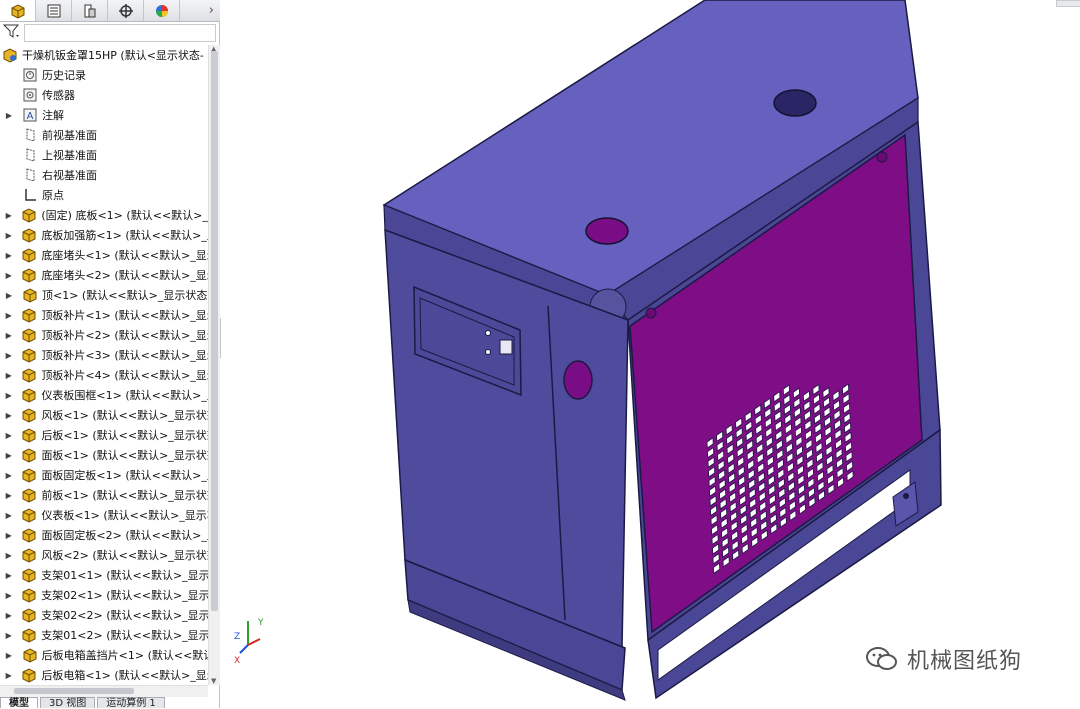 The height and width of the screenshot is (709, 1080). I want to click on tree-item-part: ▶ 支架02<1> (默认<<默认>_显示状, so click(104, 595).